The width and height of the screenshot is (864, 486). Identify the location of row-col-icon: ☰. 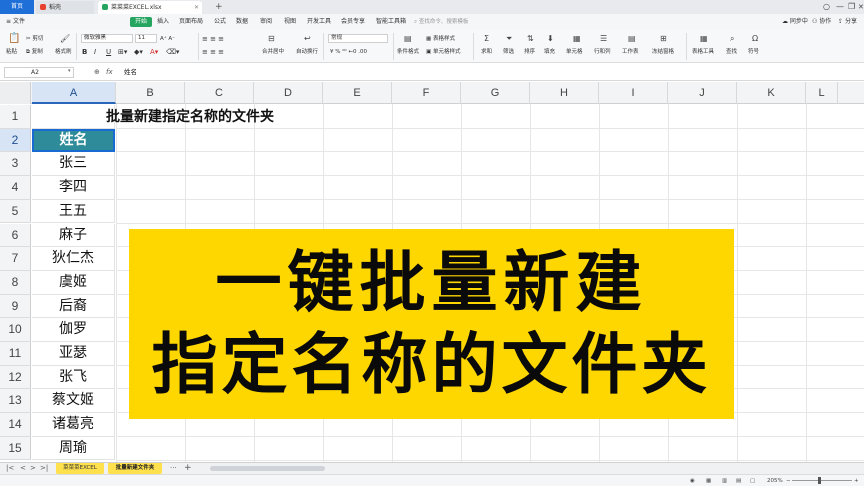
(603, 38).